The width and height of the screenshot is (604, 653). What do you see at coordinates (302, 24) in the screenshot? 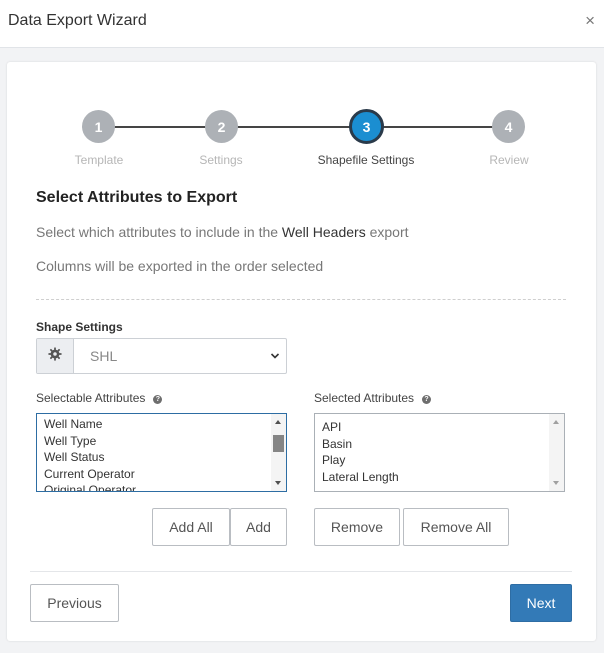
I see `dialog-header: Data Export Wizard ×` at bounding box center [302, 24].